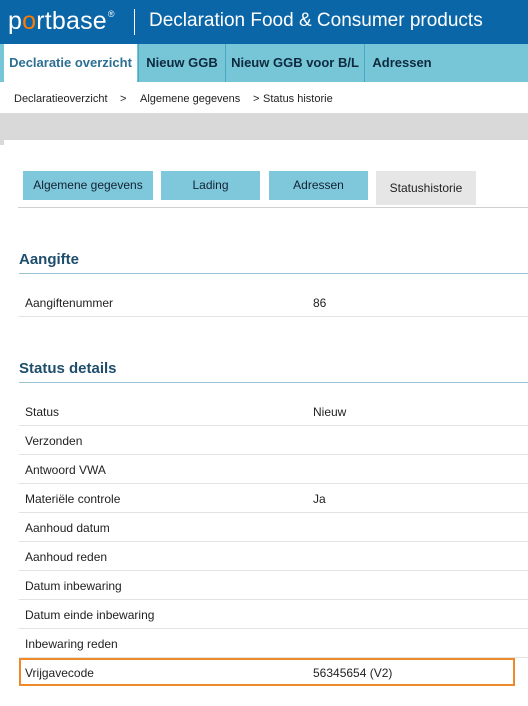  I want to click on field-label: Inbewaring reden, so click(71, 644).